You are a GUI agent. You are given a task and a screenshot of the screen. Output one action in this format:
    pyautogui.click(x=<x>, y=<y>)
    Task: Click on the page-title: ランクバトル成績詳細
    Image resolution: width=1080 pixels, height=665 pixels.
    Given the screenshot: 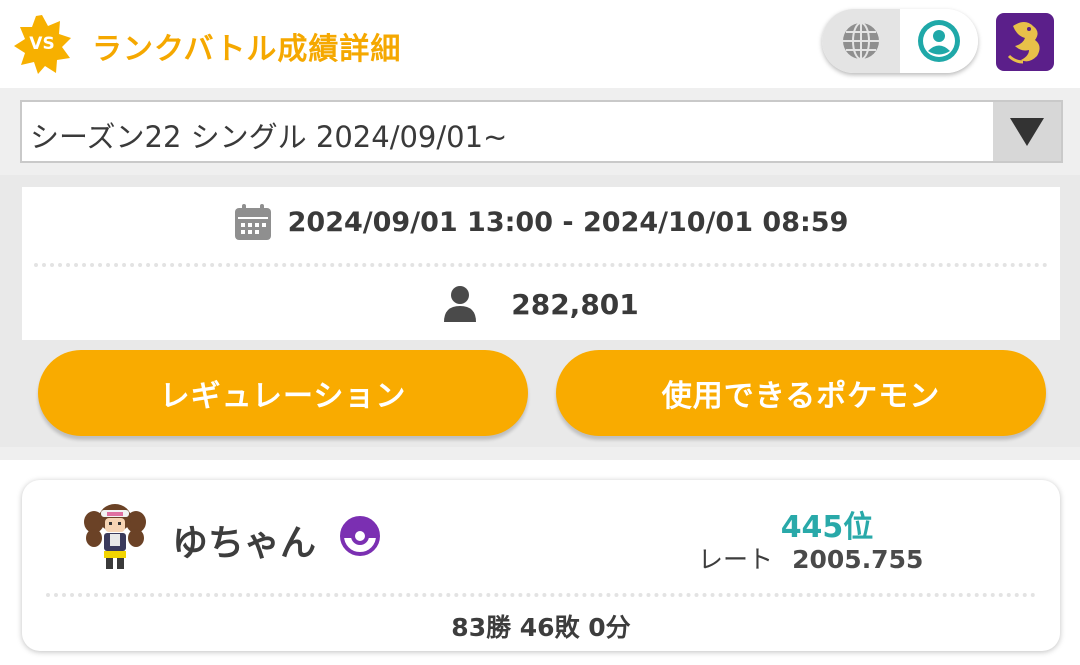 What is the action you would take?
    pyautogui.click(x=247, y=49)
    